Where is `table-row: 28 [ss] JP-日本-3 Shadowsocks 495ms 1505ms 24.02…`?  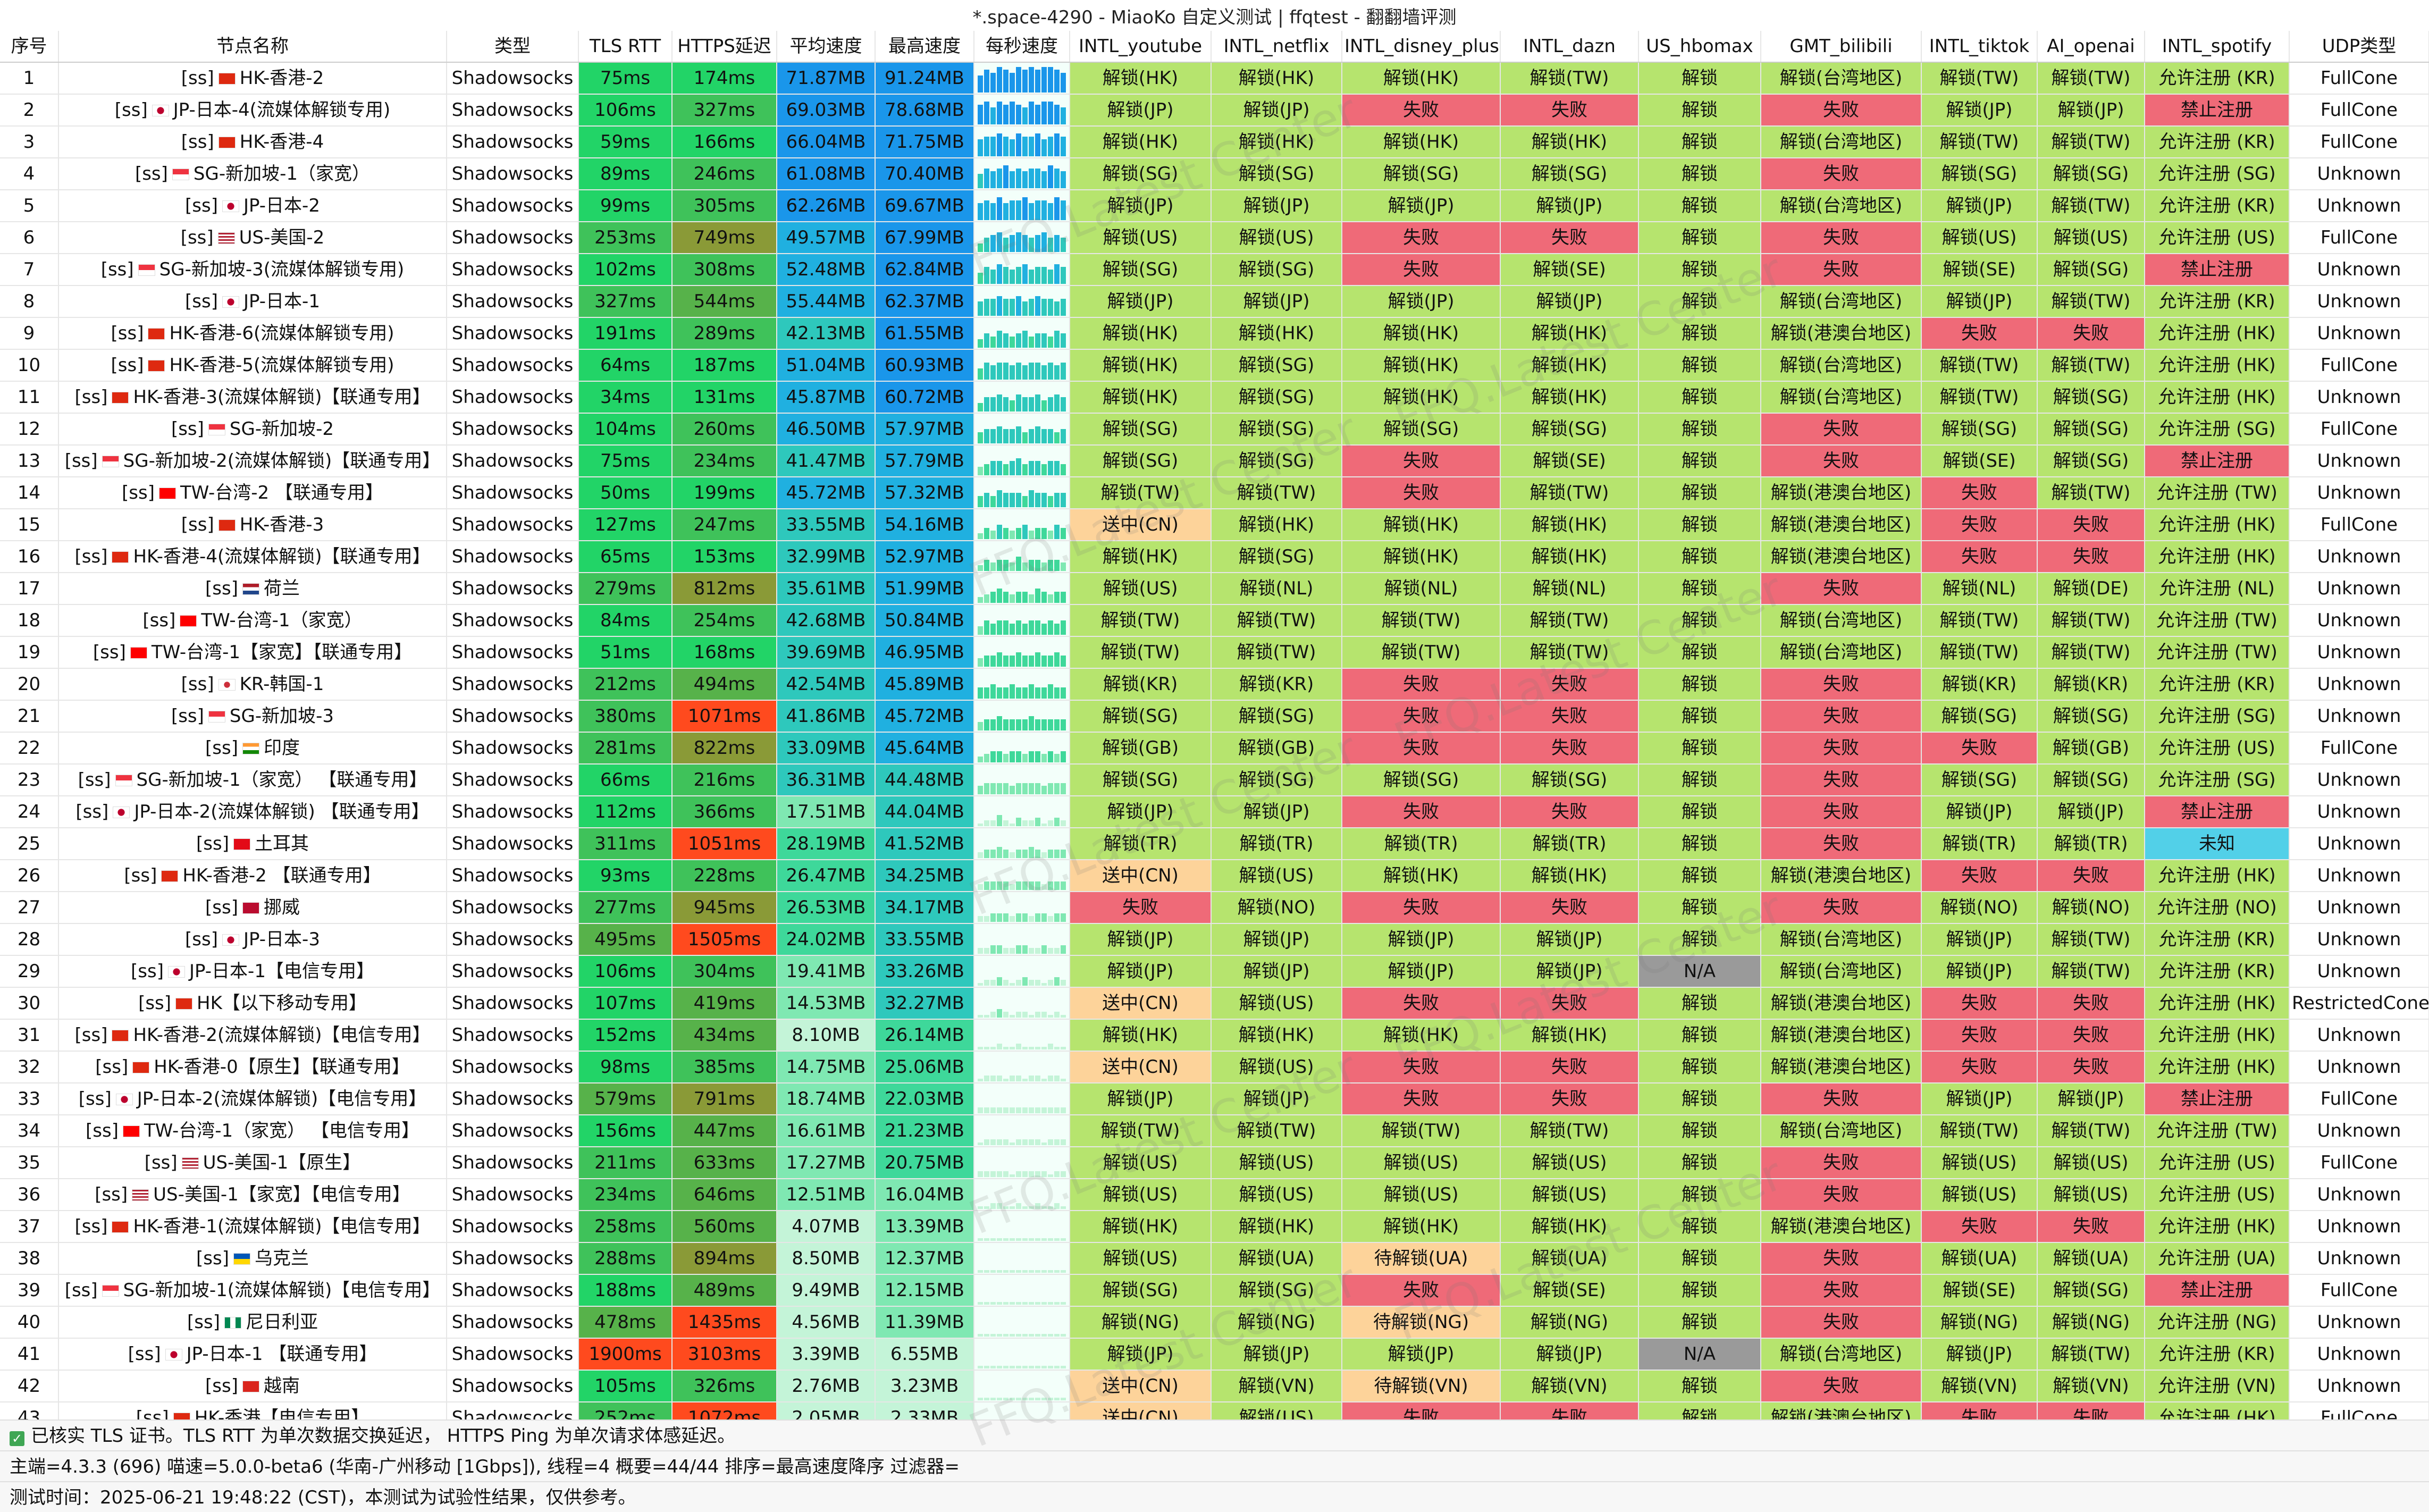
table-row: 28 [ss] JP-日本-3 Shadowsocks 495ms 1505ms 24.02… is located at coordinates (1214, 939).